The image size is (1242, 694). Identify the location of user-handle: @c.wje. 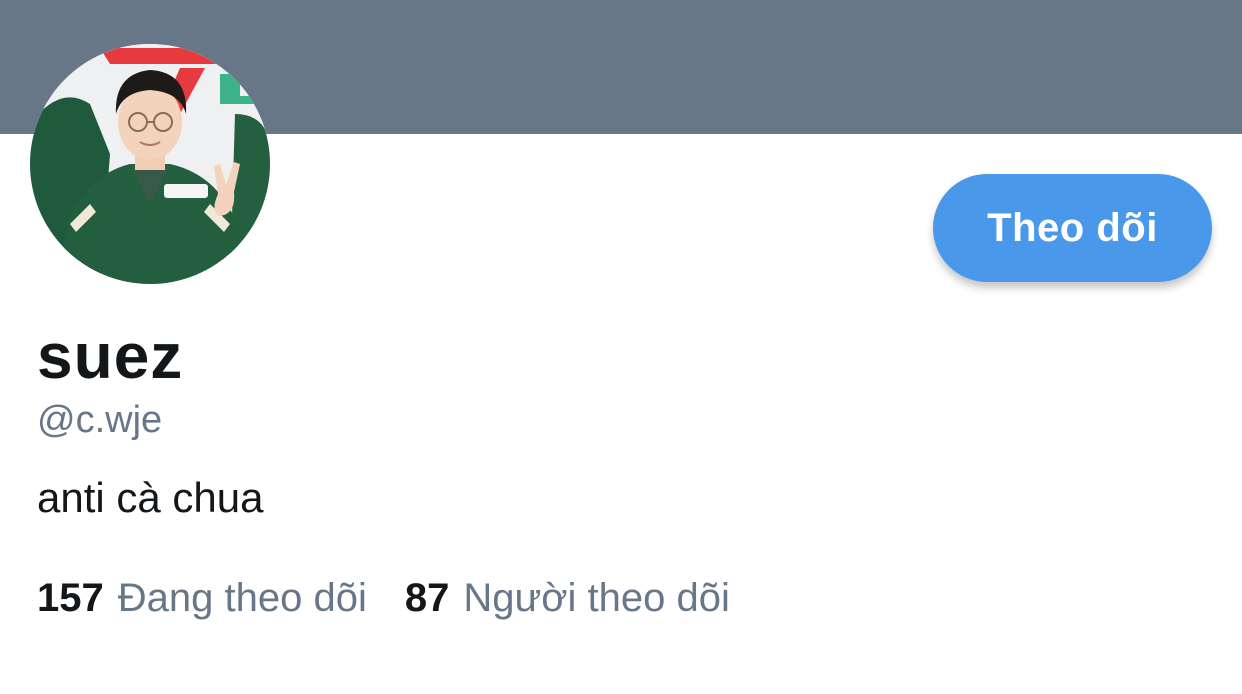
(100, 420).